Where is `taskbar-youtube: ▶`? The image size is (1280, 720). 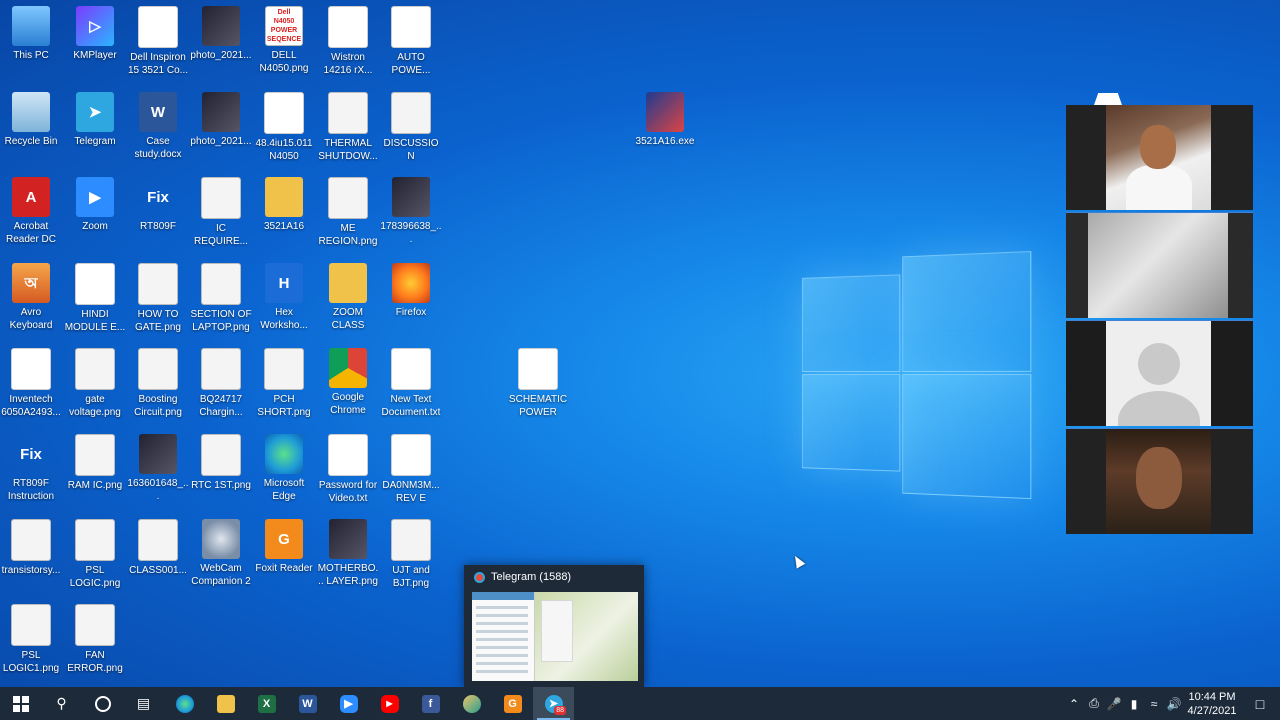
taskbar-youtube: ▶ is located at coordinates (389, 703).